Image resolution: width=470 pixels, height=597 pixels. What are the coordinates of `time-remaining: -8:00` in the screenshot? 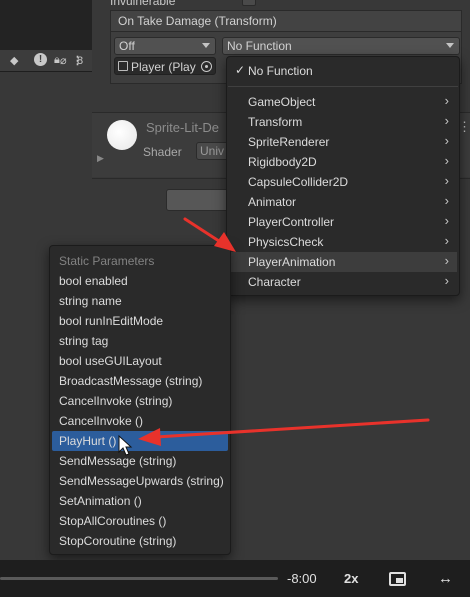 It's located at (302, 578).